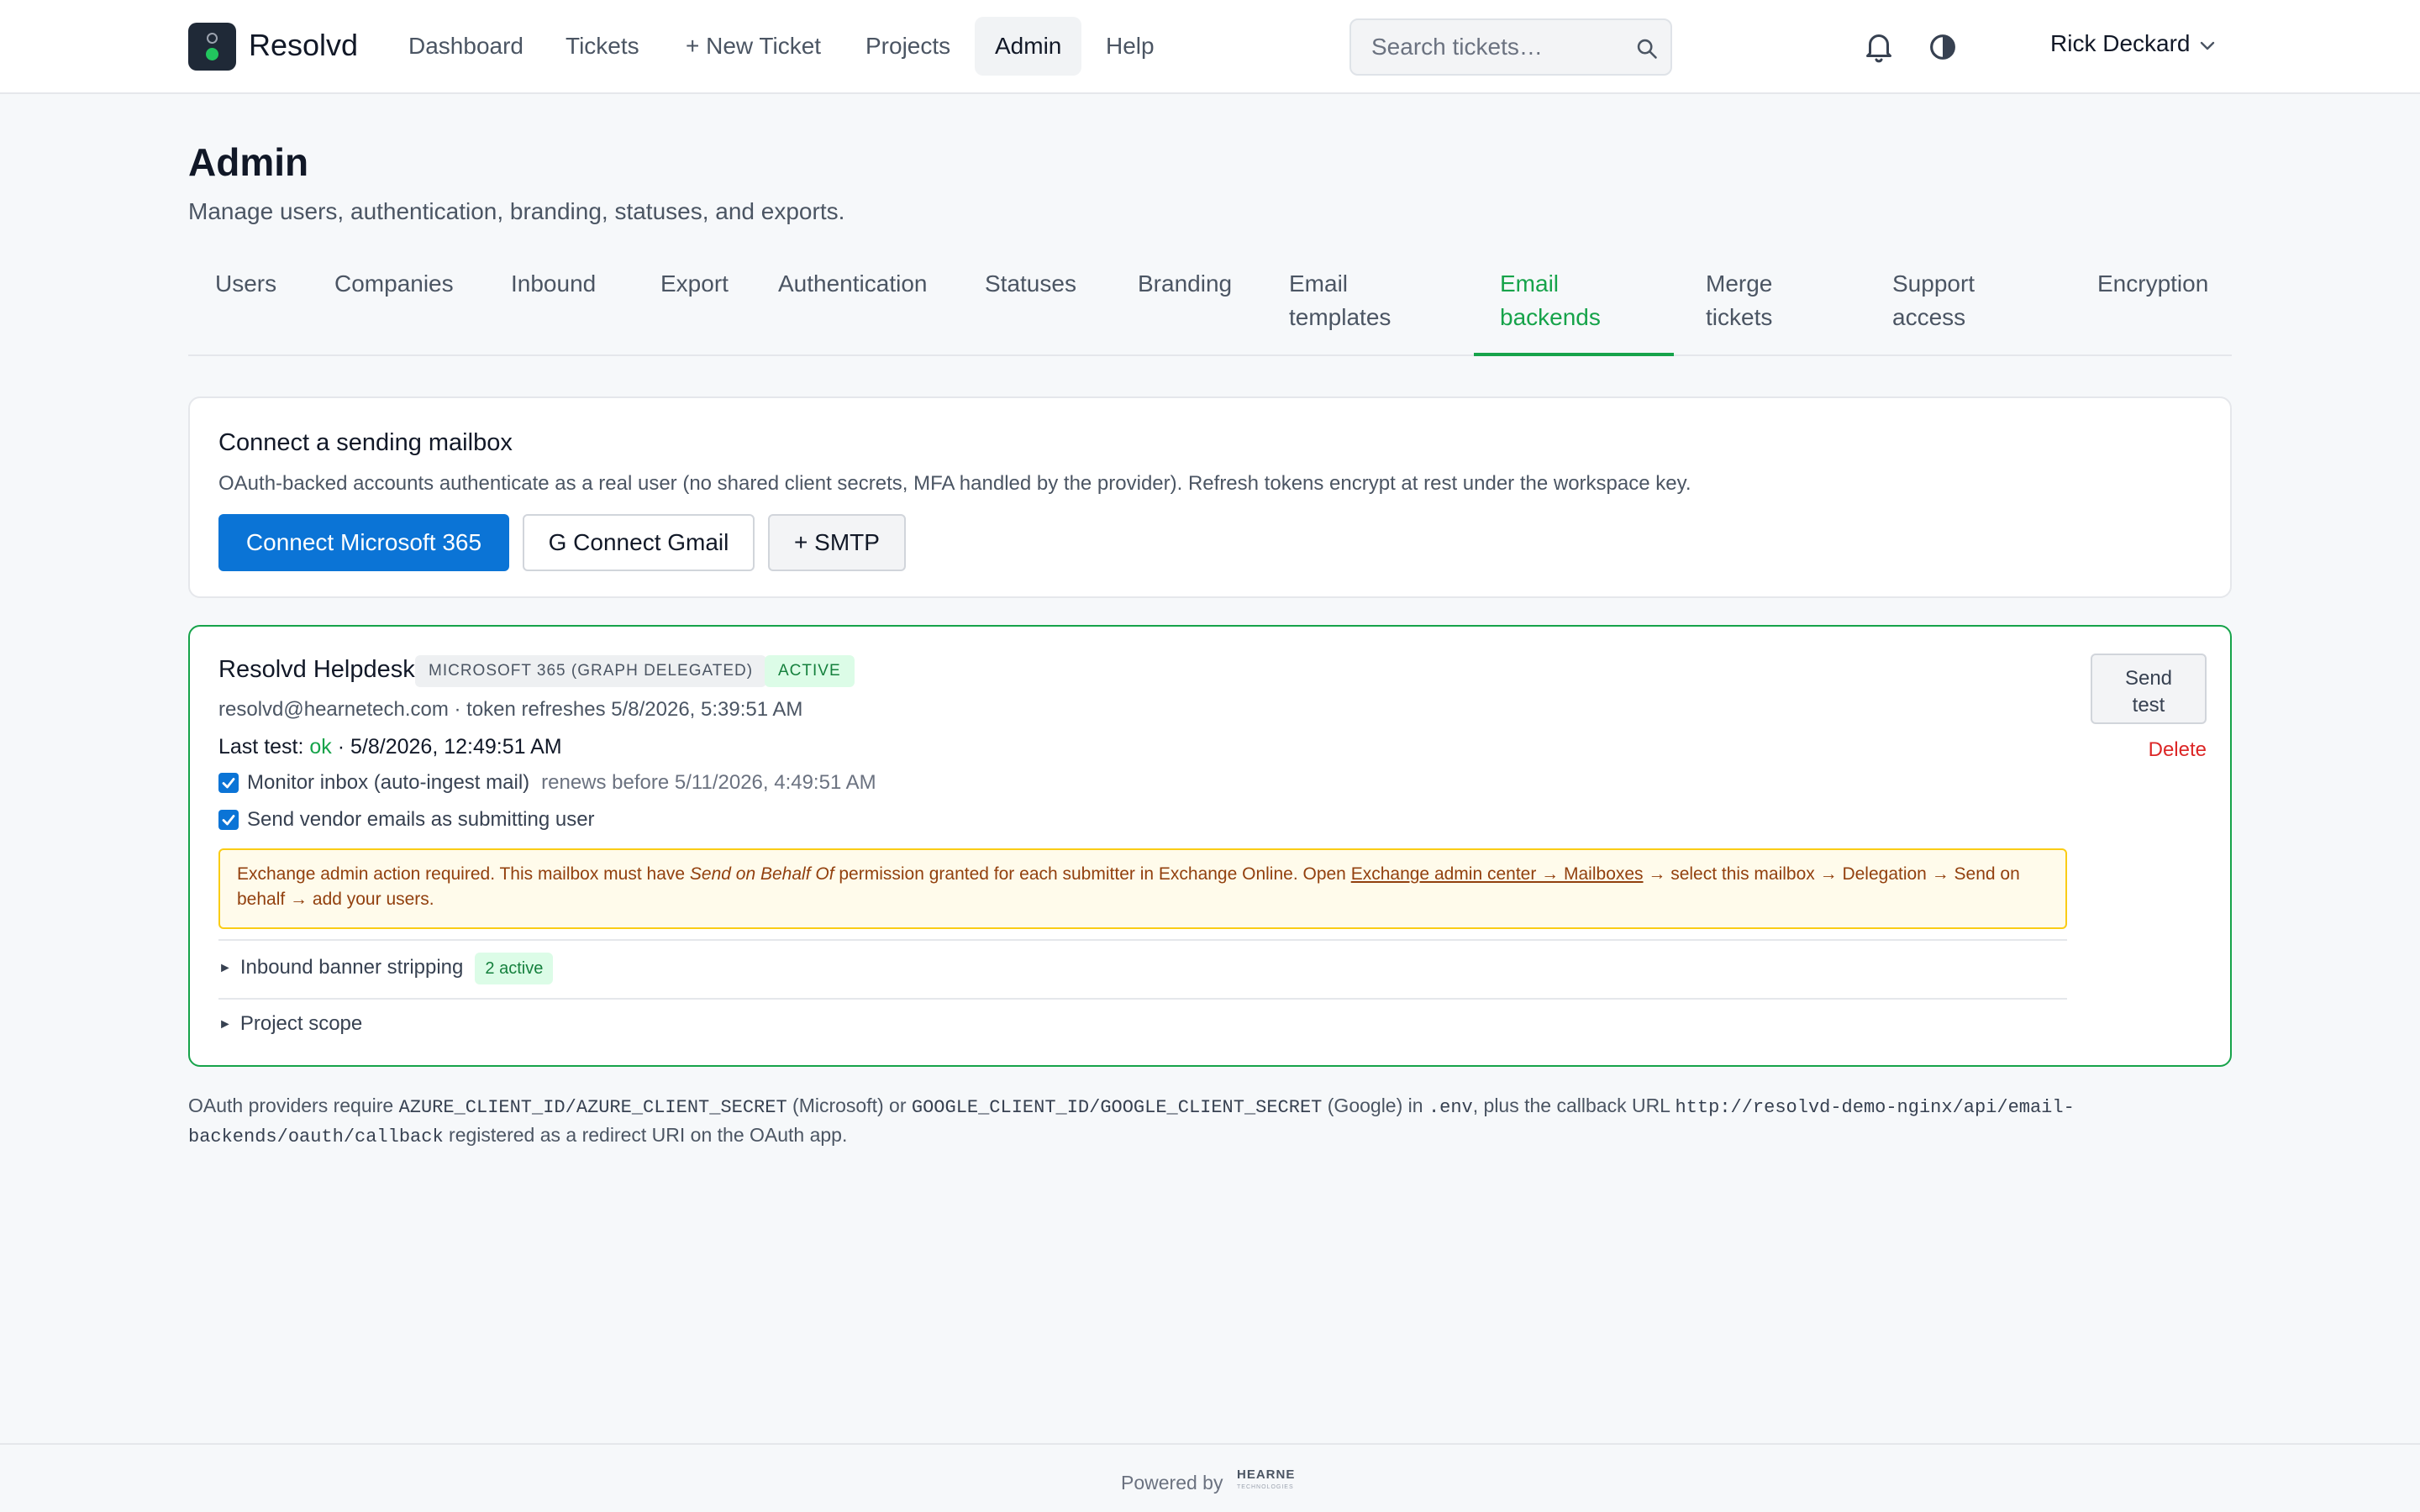 The image size is (2420, 1512). Describe the element at coordinates (1497, 47) in the screenshot. I see `search-input` at that location.